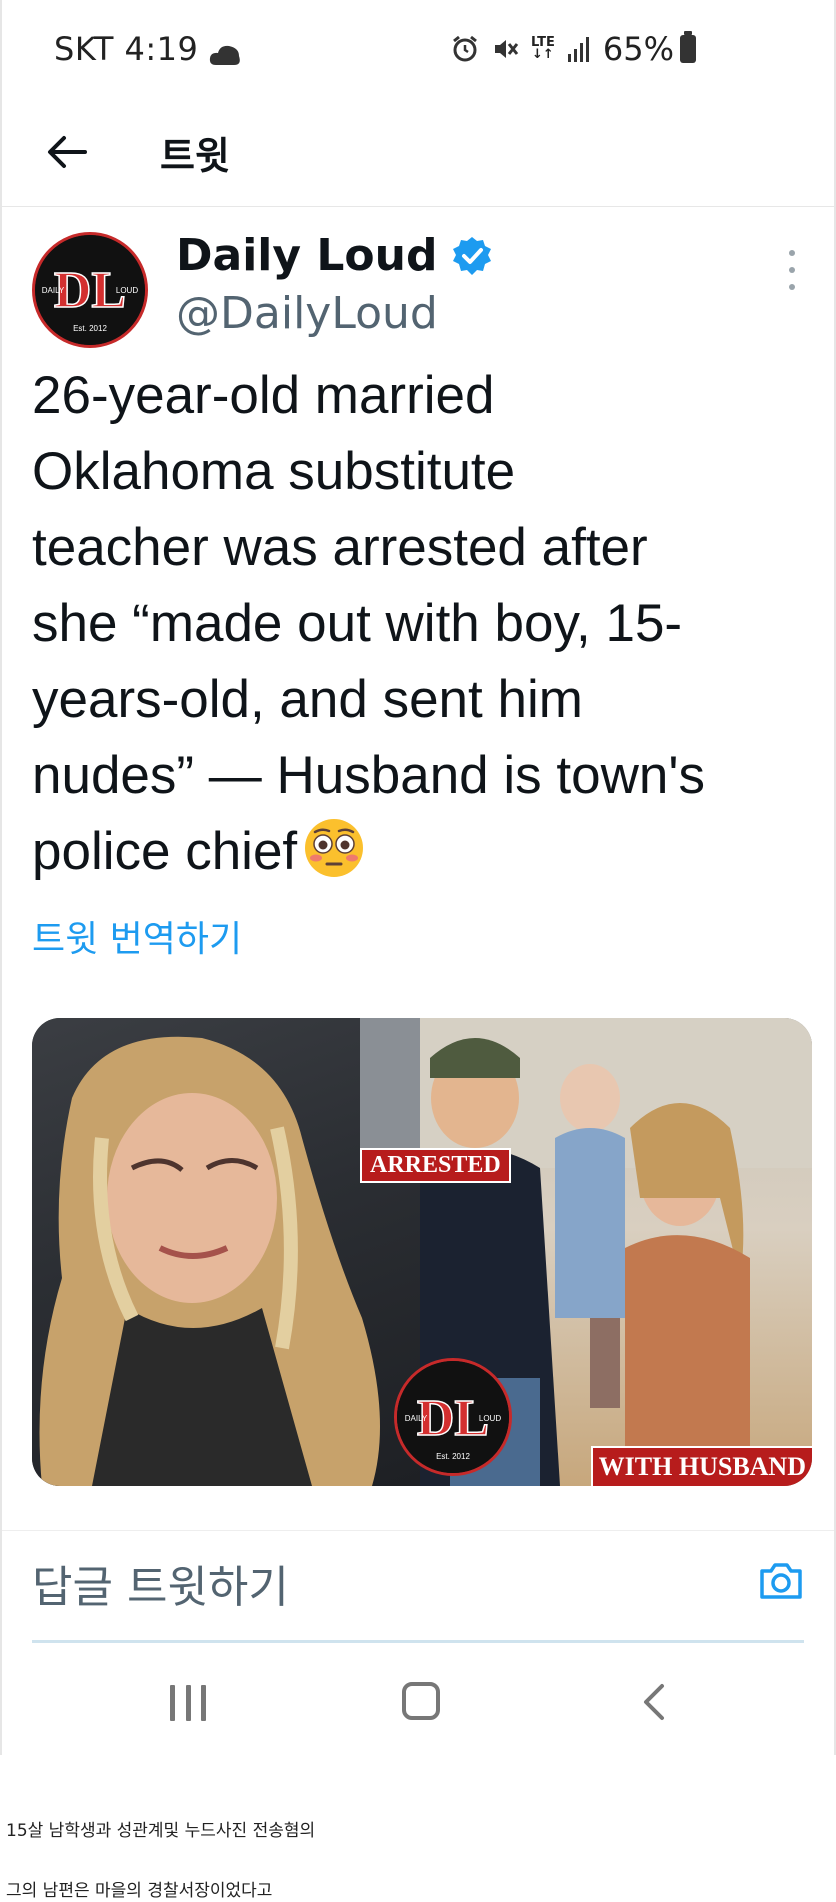 The image size is (836, 1902). I want to click on camera-button, so click(781, 1581).